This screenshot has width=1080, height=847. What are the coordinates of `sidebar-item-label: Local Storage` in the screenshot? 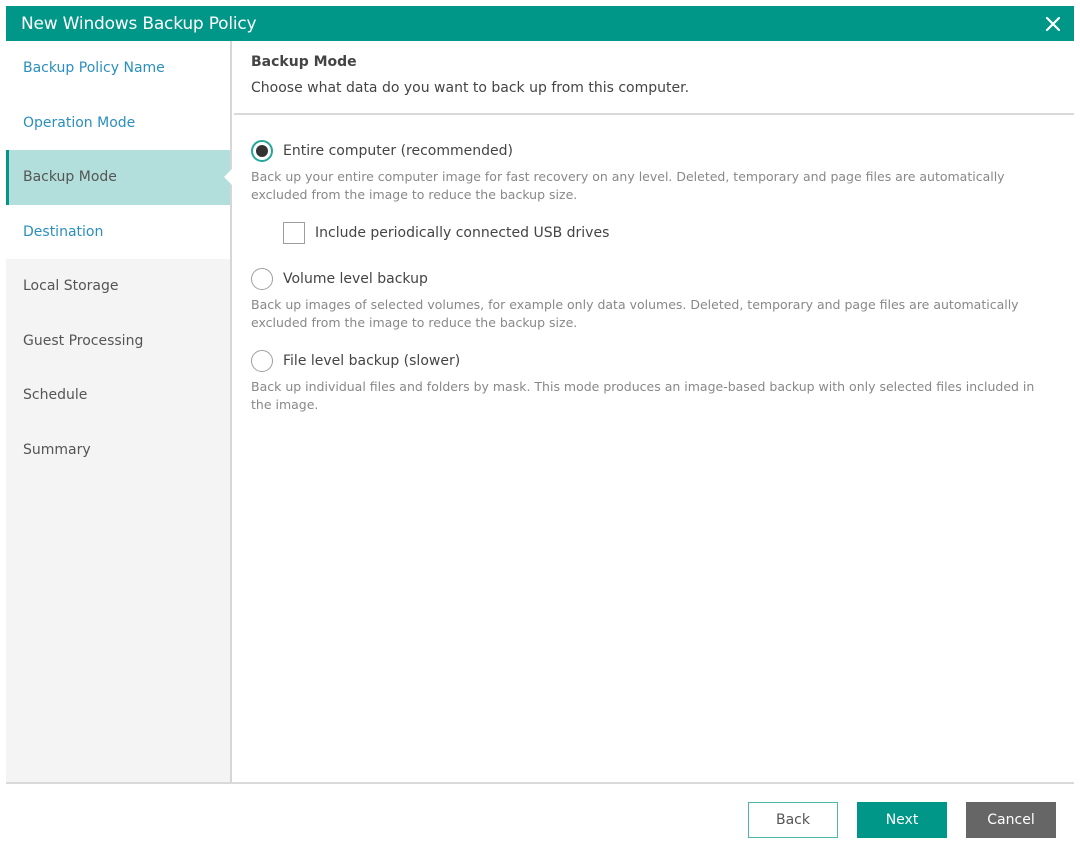 It's located at (71, 286).